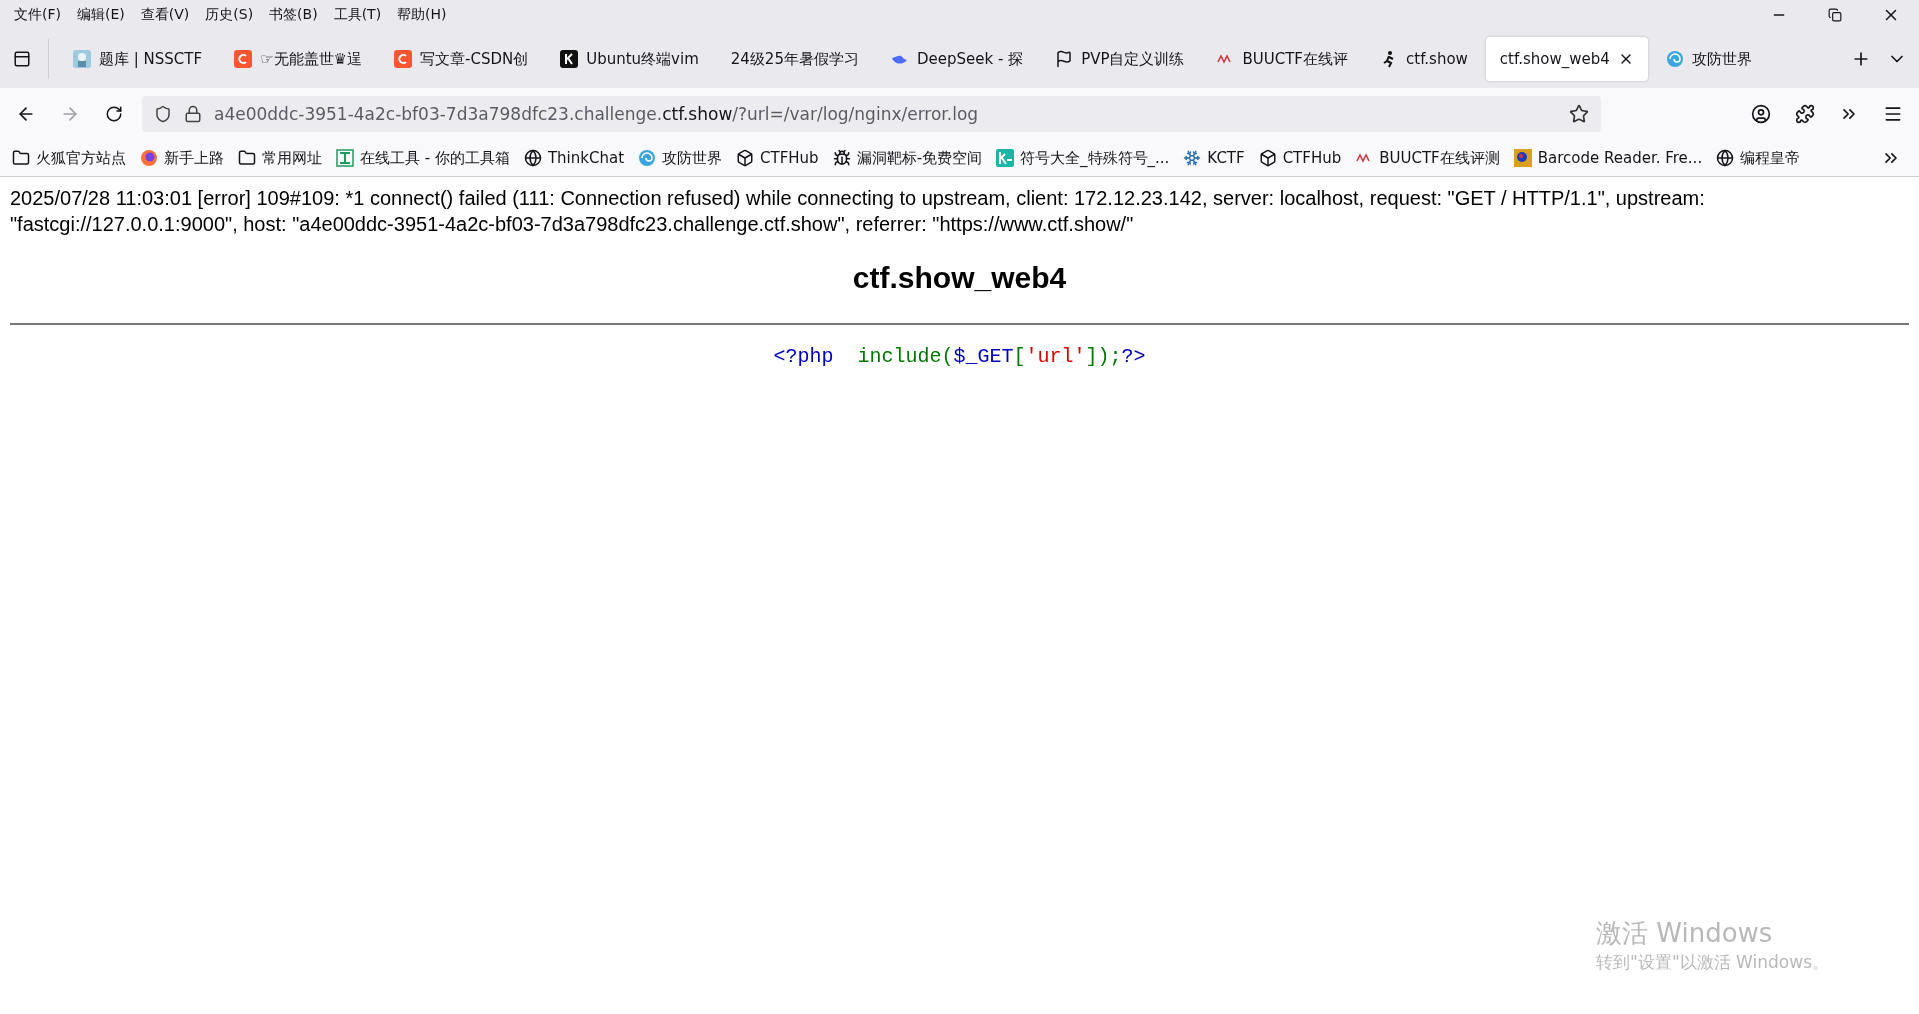  What do you see at coordinates (1424, 59) in the screenshot?
I see `browser-tab: ctf.show` at bounding box center [1424, 59].